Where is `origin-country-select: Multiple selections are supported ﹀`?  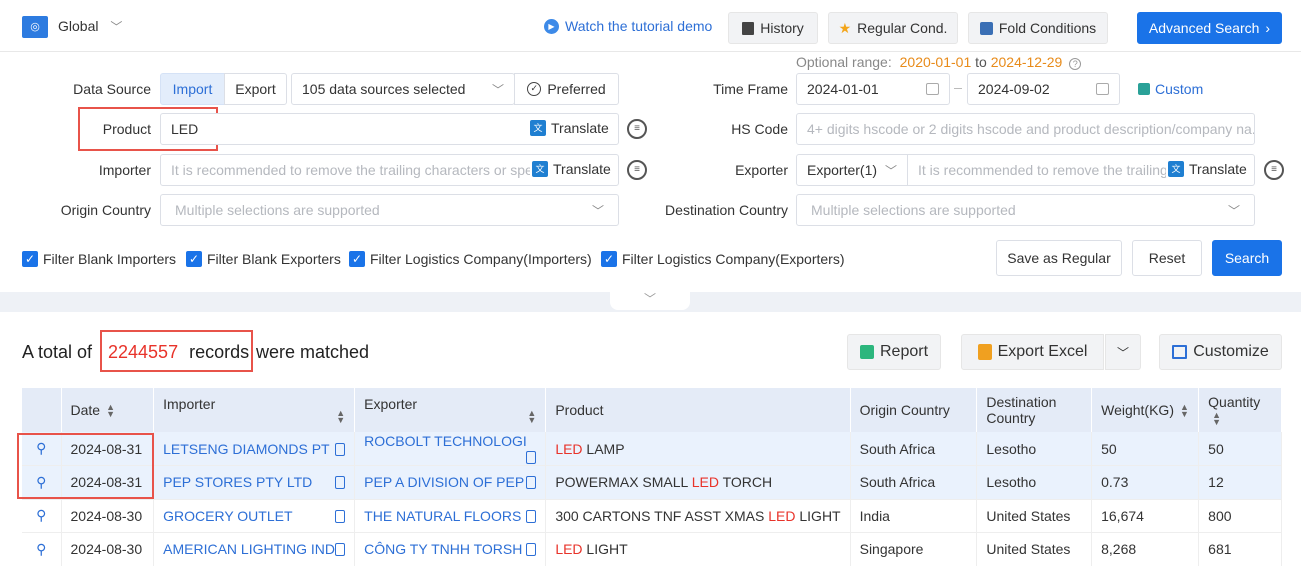 origin-country-select: Multiple selections are supported ﹀ is located at coordinates (389, 210).